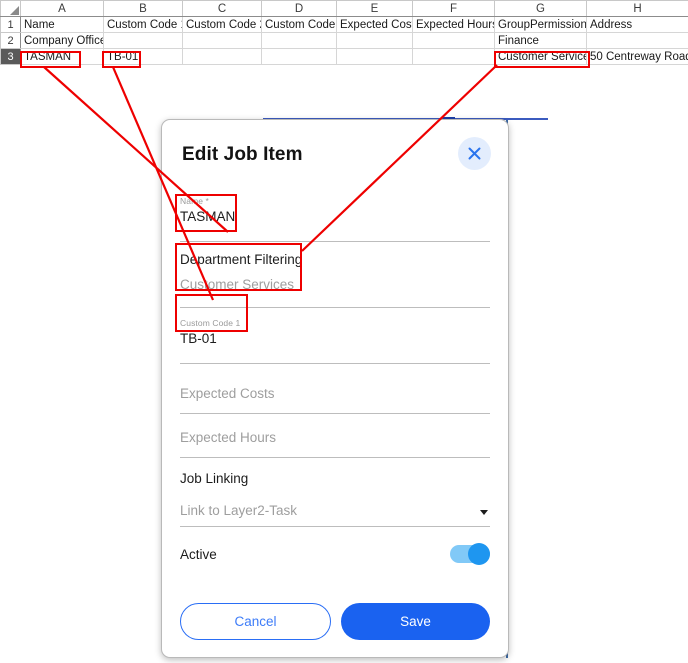 The image size is (688, 663). Describe the element at coordinates (453, 40) in the screenshot. I see `cell-f2` at that location.